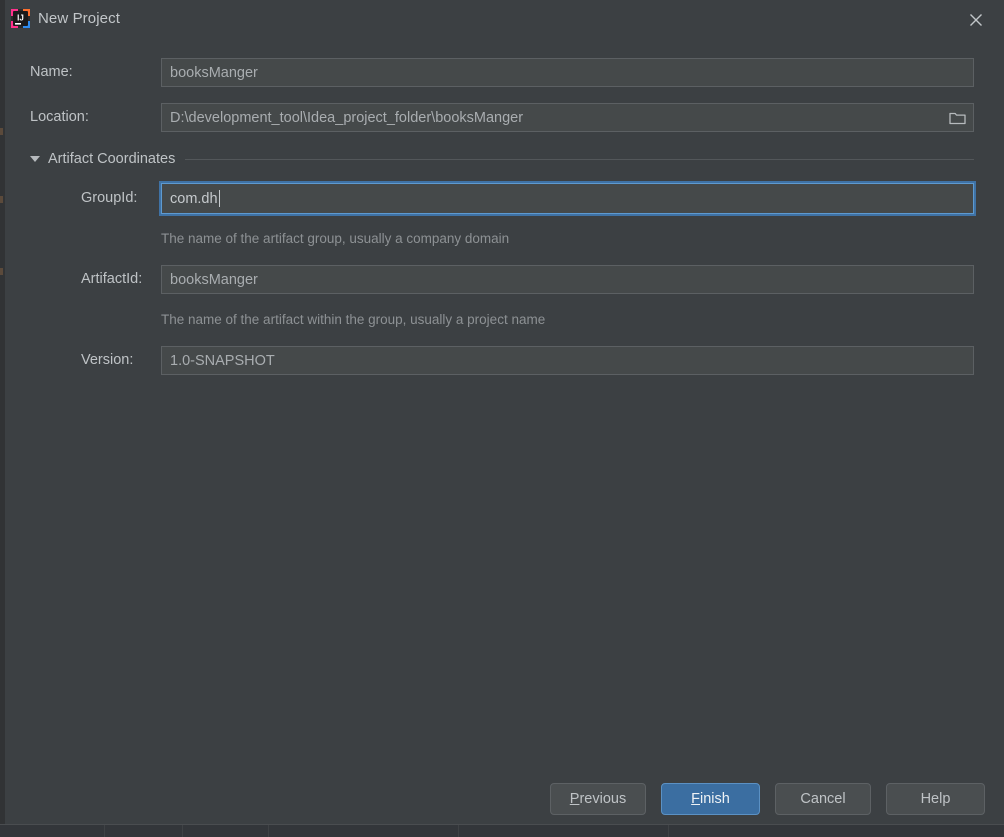  I want to click on name-label: Name:, so click(51, 72).